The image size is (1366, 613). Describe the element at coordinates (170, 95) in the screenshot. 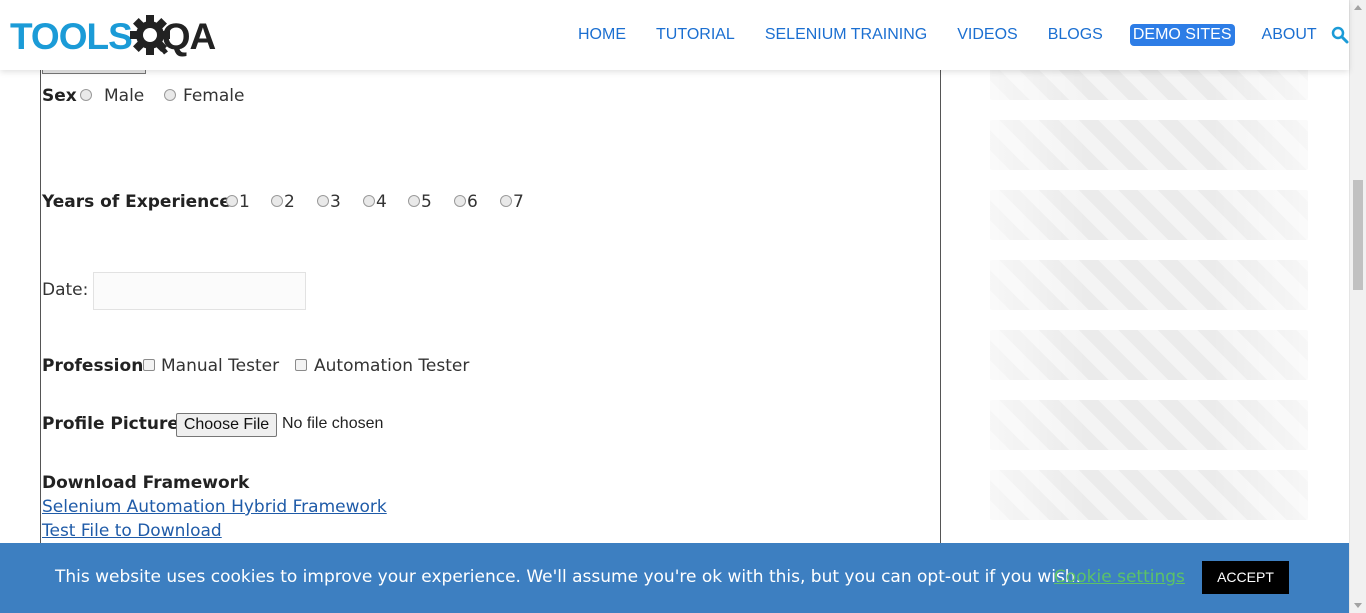

I see `sex-female-radio` at that location.